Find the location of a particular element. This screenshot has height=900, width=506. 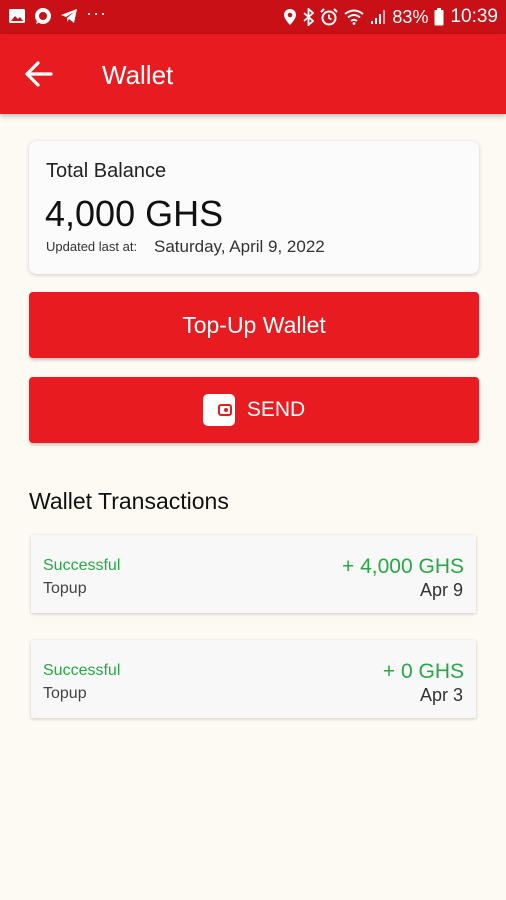

page-title: Wallet is located at coordinates (138, 75).